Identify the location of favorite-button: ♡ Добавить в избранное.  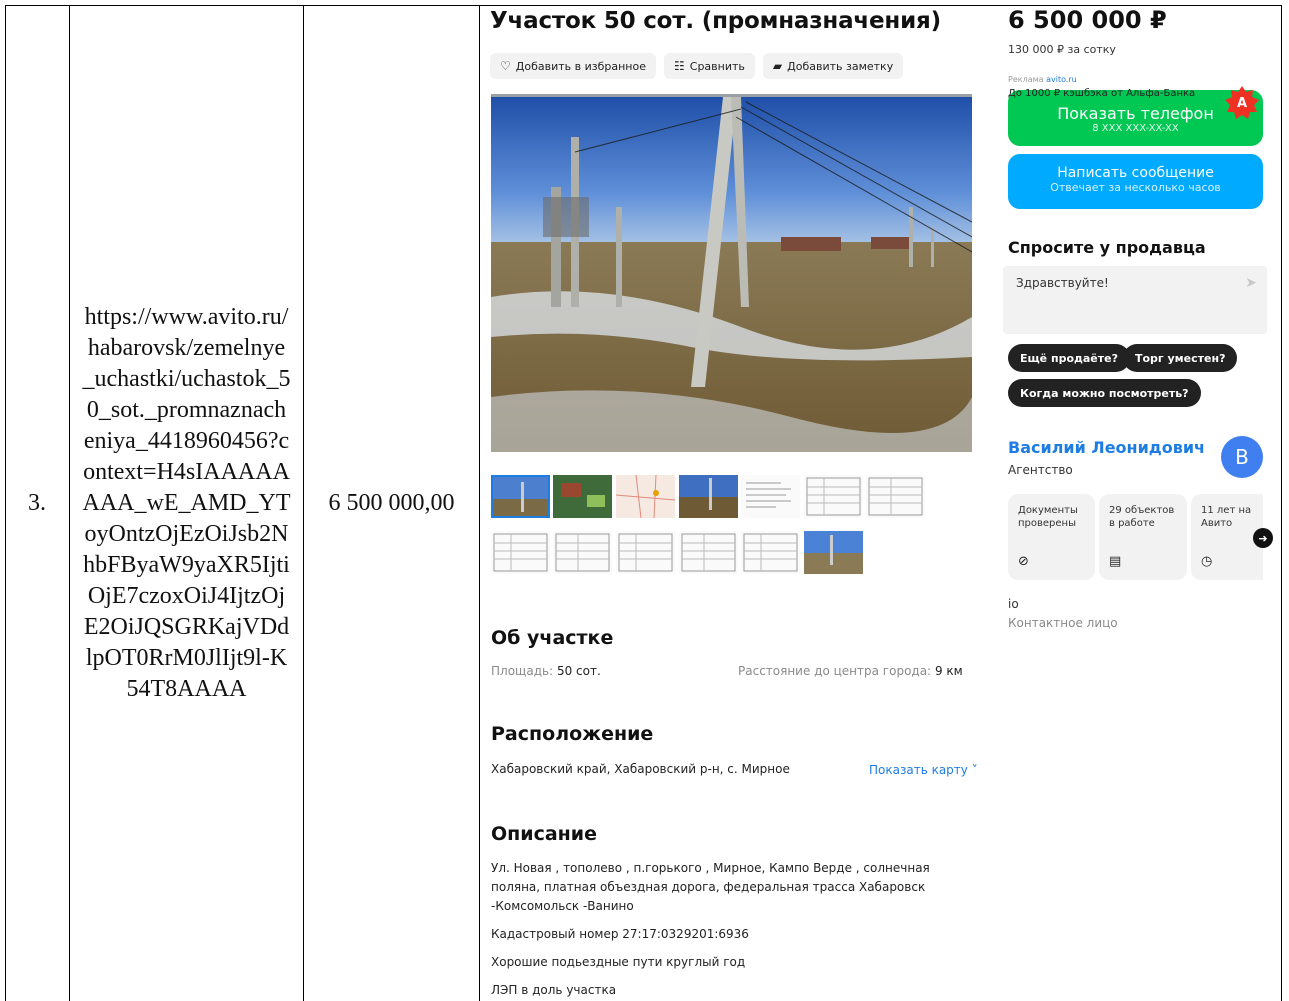
(573, 66).